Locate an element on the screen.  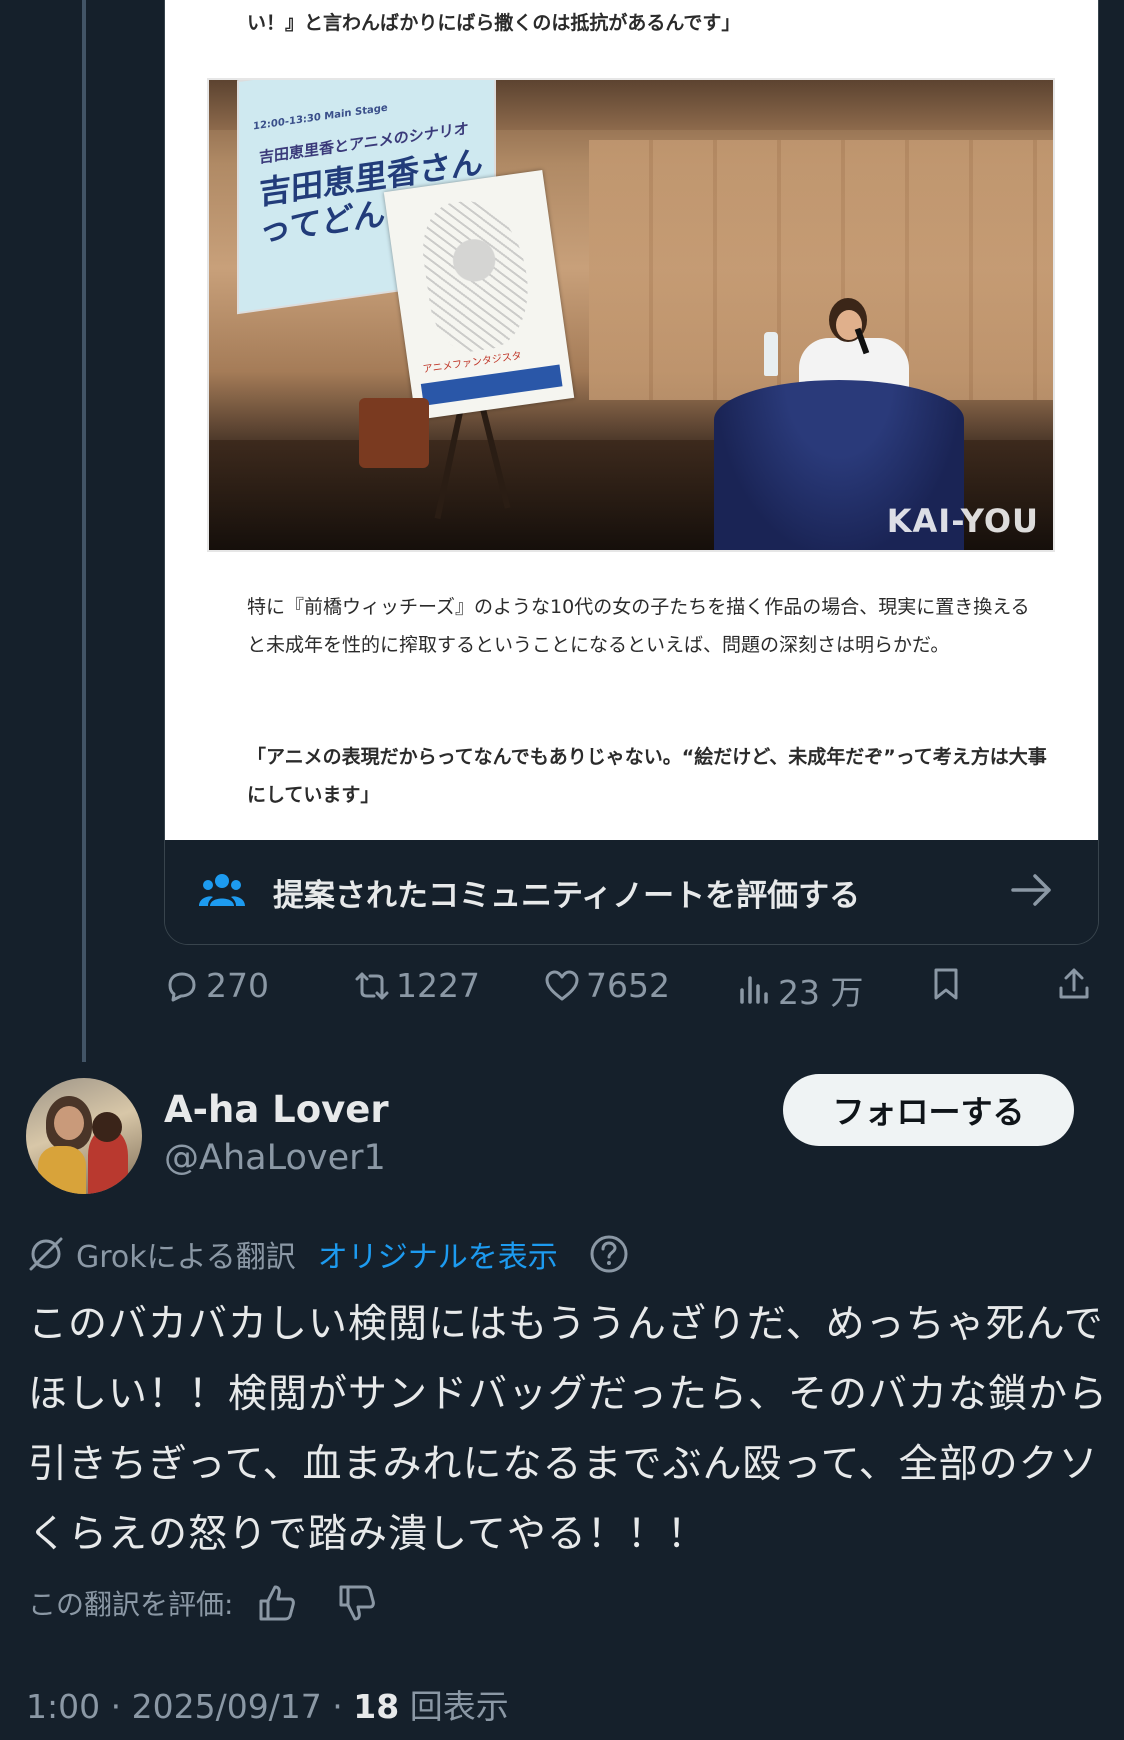
reply-icon is located at coordinates (182, 986).